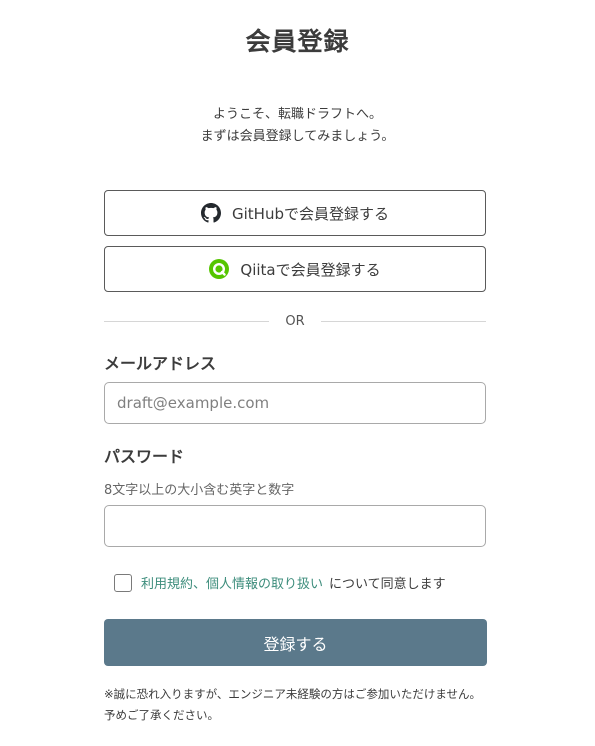  What do you see at coordinates (144, 456) in the screenshot?
I see `password-label: パスワード` at bounding box center [144, 456].